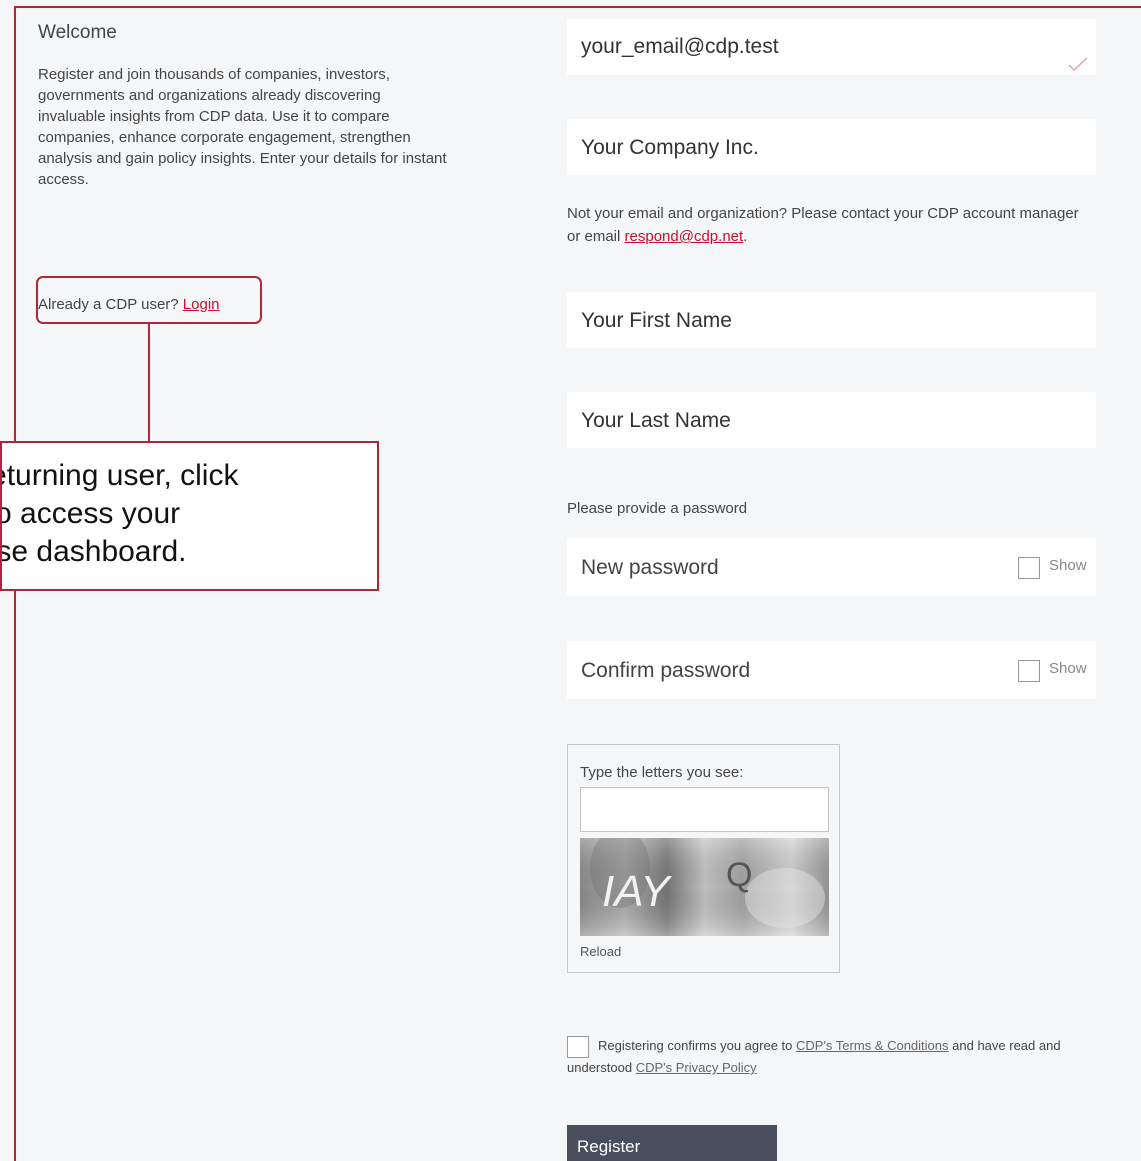 The height and width of the screenshot is (1161, 1141). What do you see at coordinates (1029, 568) in the screenshot?
I see `show-new-password-checkbox` at bounding box center [1029, 568].